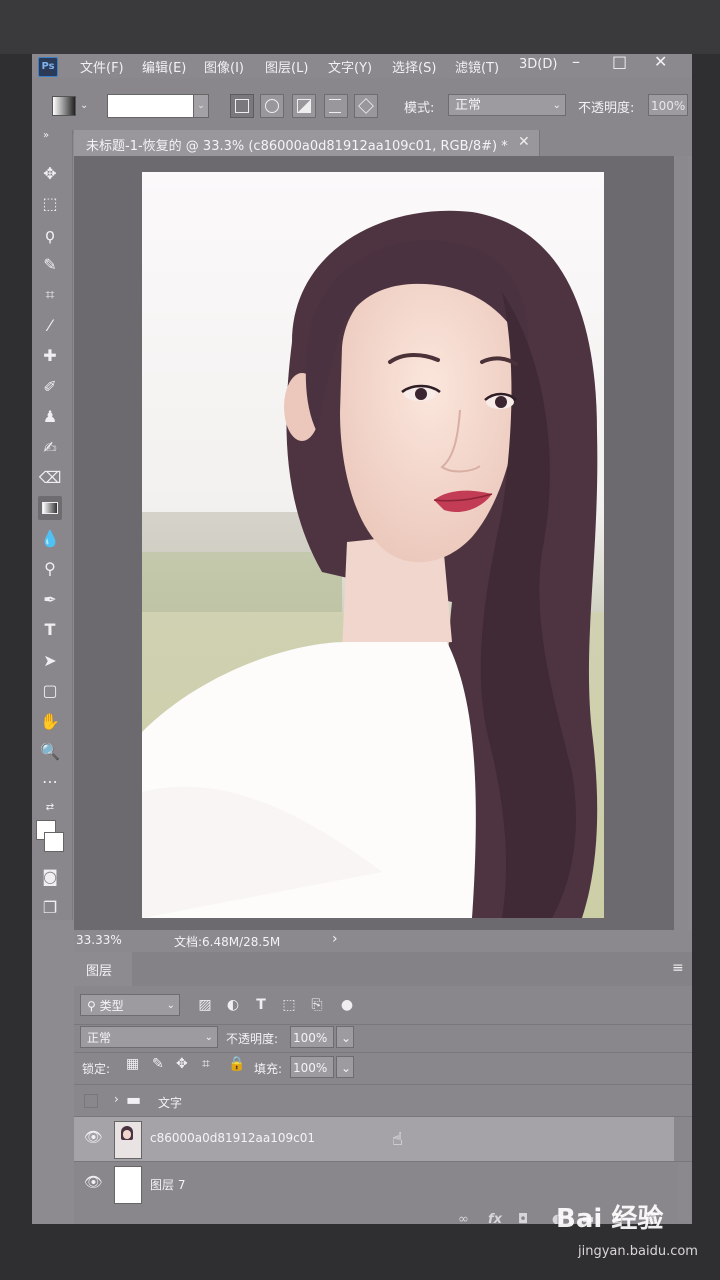 The image size is (720, 1280). What do you see at coordinates (227, 942) in the screenshot?
I see `document-size-info: 文档:6.48M/28.5M` at bounding box center [227, 942].